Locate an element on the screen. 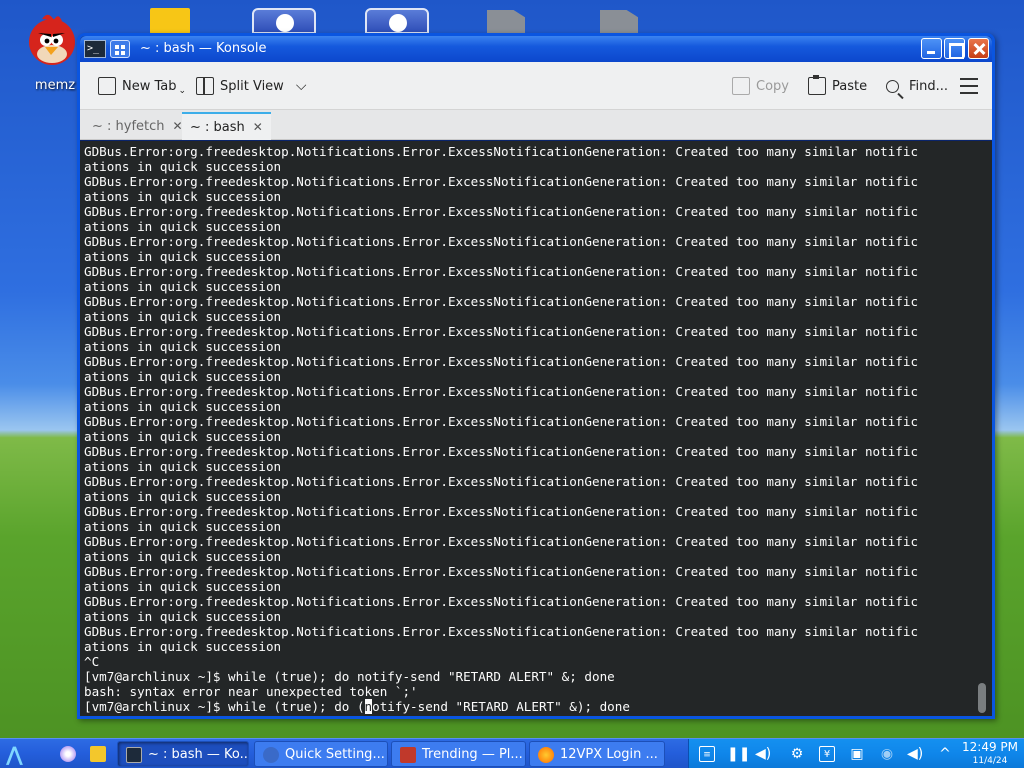 The width and height of the screenshot is (1024, 768). copy-icon is located at coordinates (741, 86).